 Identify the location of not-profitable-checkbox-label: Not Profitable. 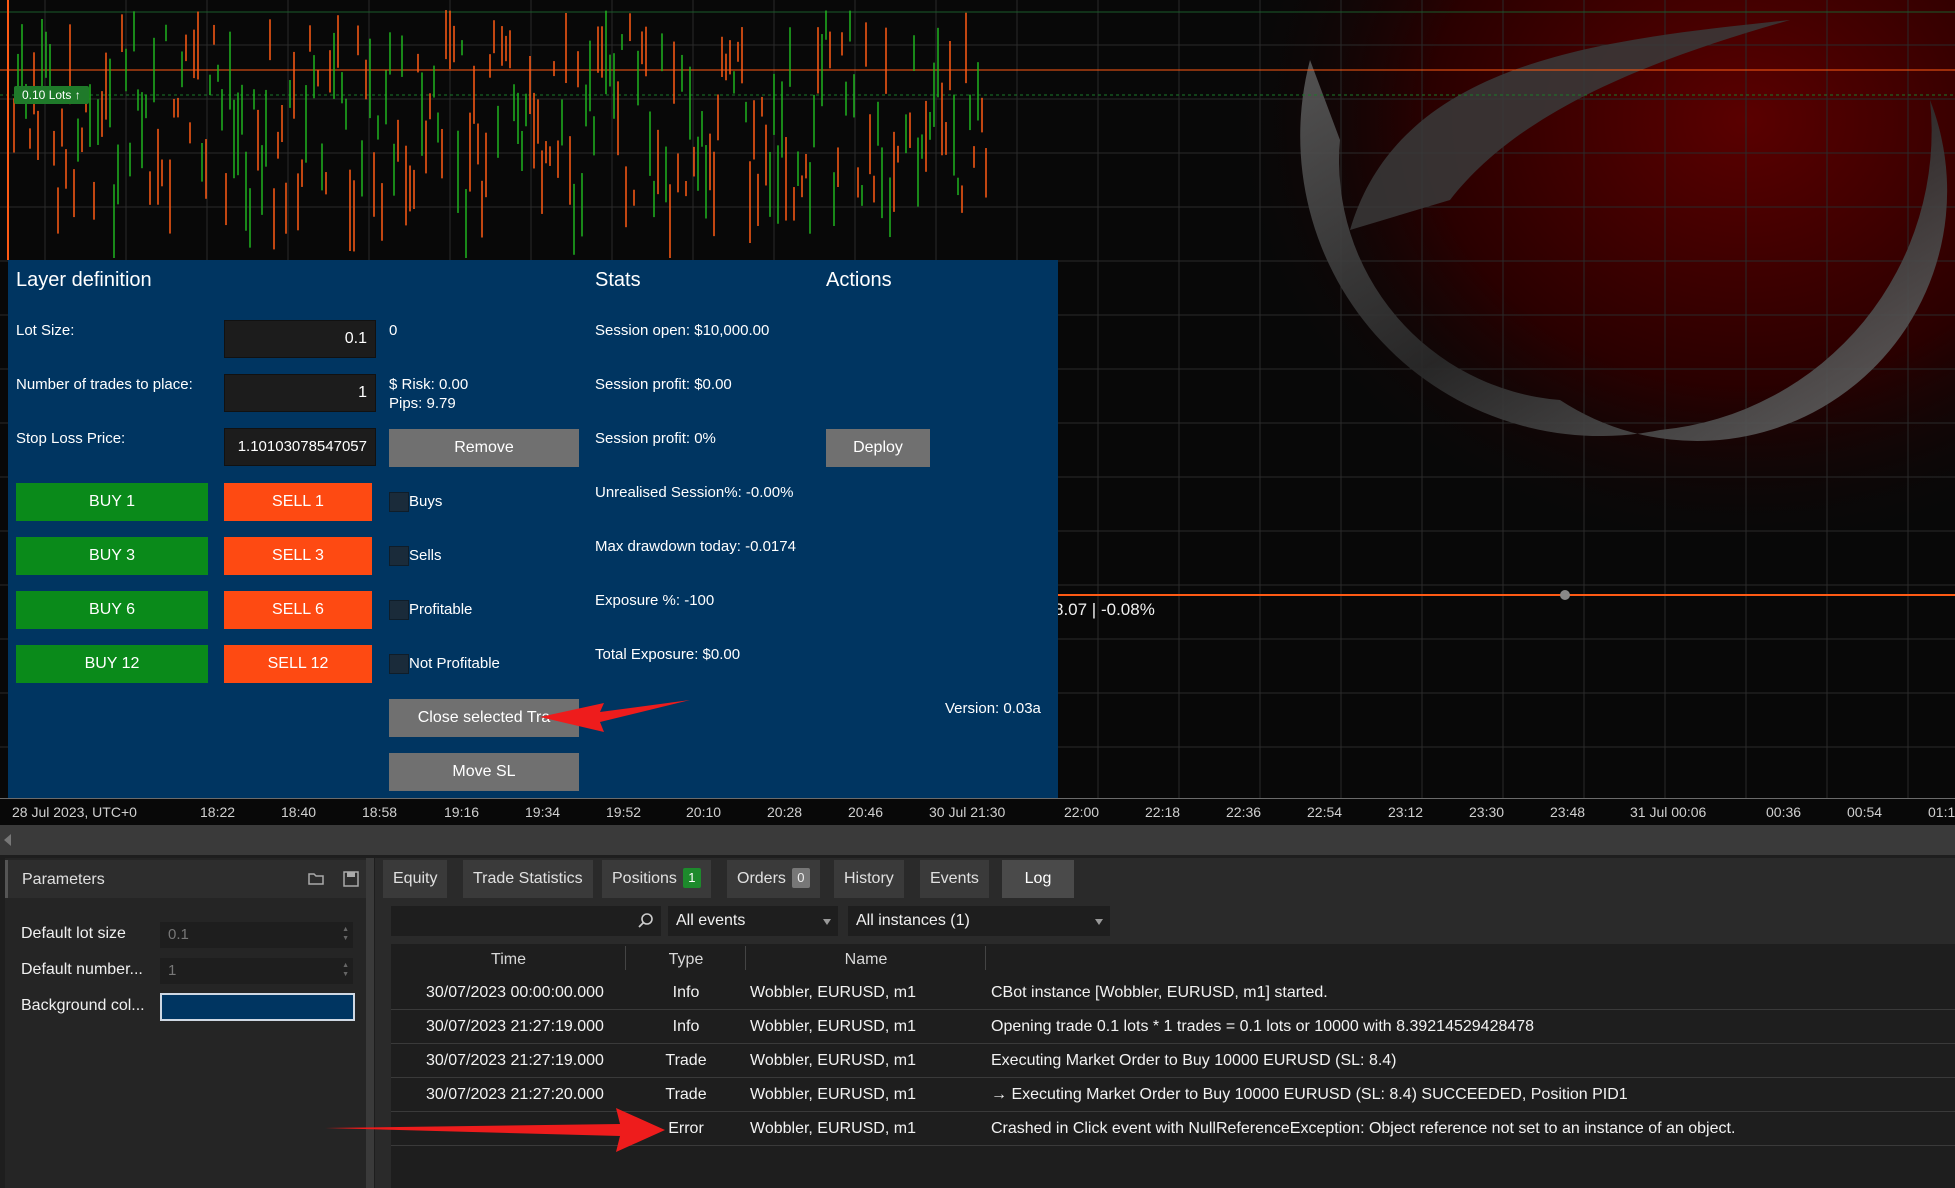
(454, 663).